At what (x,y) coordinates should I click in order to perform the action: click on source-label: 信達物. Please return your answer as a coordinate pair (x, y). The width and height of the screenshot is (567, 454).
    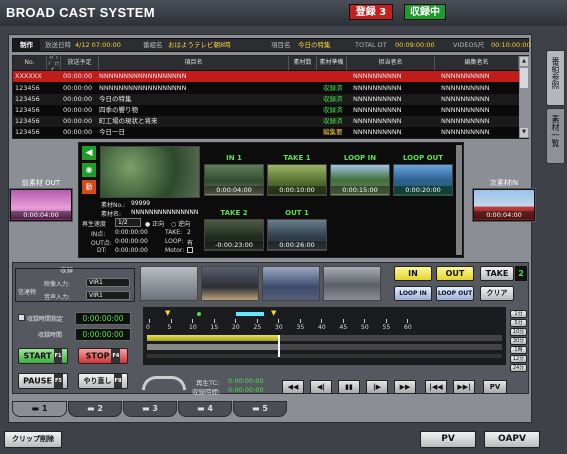
    Looking at the image, I should click on (27, 292).